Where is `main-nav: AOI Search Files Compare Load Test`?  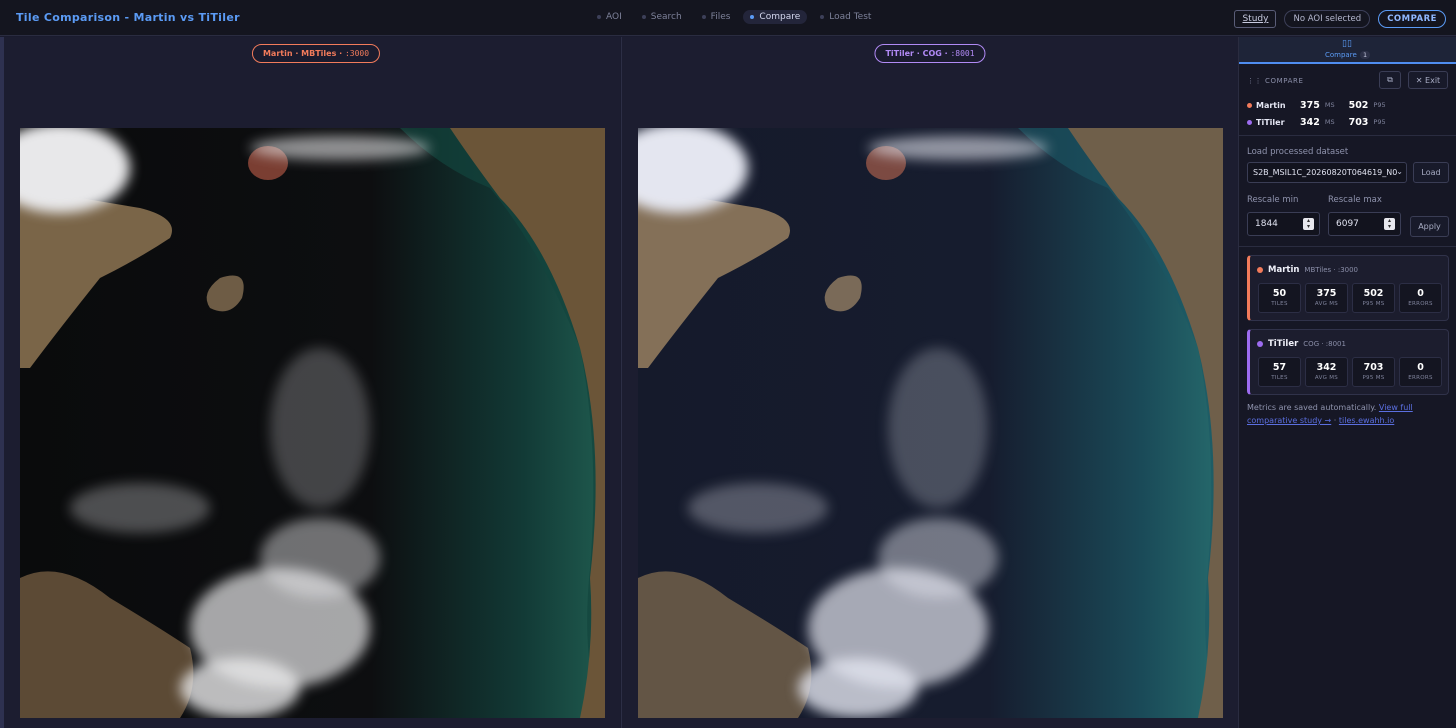 main-nav: AOI Search Files Compare Load Test is located at coordinates (734, 17).